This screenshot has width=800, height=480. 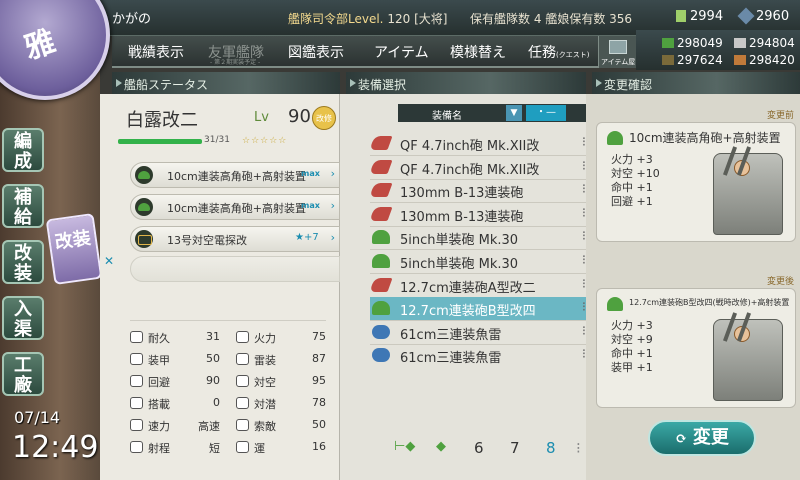 I want to click on side-arsenal-button: 工廠, so click(x=23, y=374).